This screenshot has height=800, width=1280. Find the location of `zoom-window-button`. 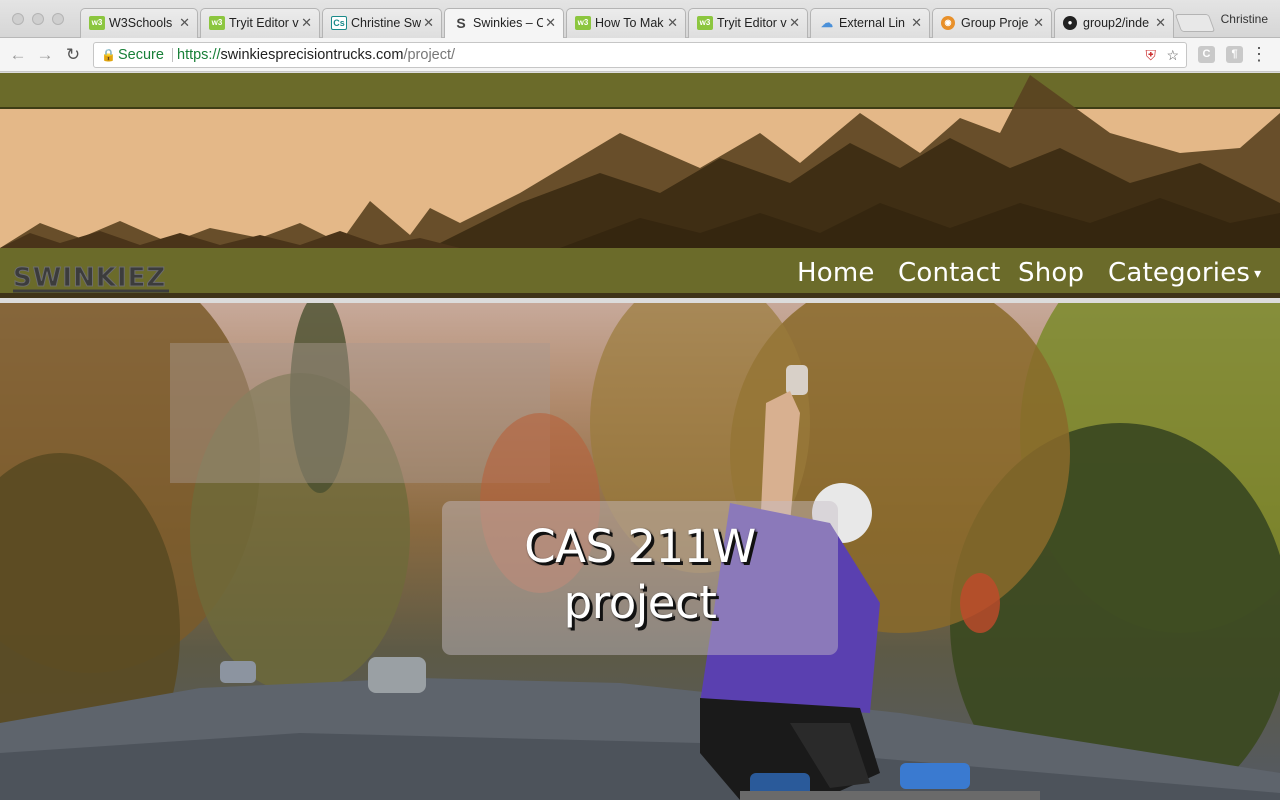

zoom-window-button is located at coordinates (58, 19).